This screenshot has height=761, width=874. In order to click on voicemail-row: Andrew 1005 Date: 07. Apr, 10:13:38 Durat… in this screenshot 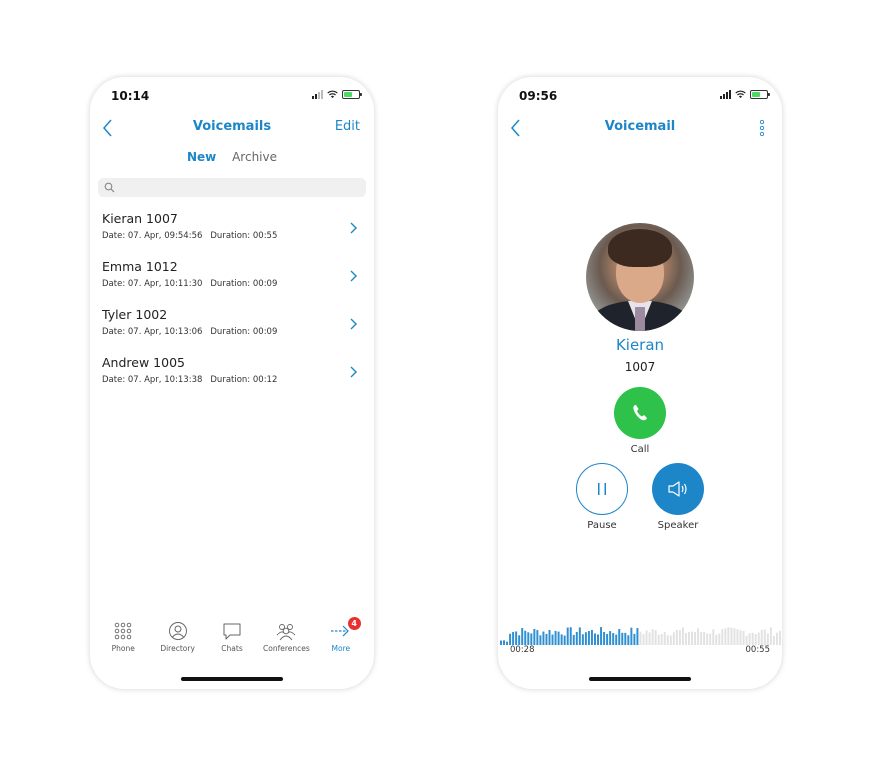, I will do `click(232, 373)`.